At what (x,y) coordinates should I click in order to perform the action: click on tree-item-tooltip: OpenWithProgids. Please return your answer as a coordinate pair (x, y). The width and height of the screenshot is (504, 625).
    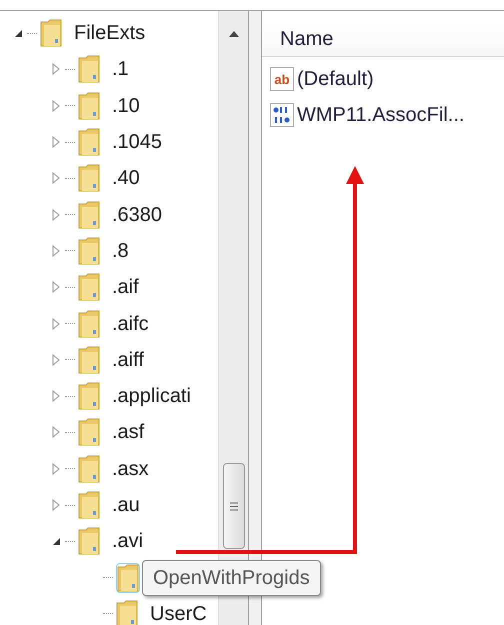
    Looking at the image, I should click on (231, 578).